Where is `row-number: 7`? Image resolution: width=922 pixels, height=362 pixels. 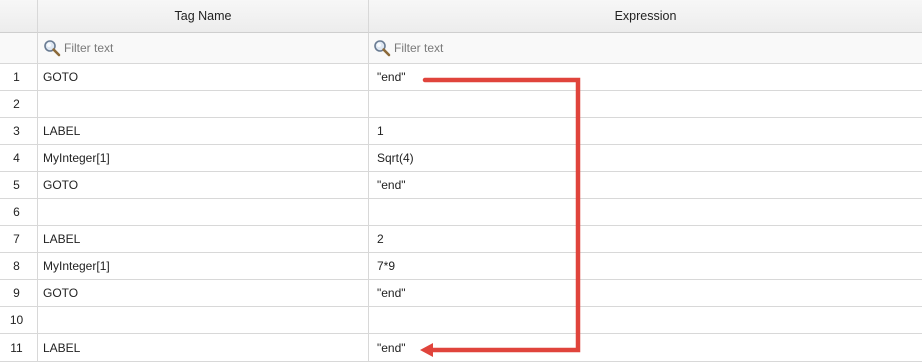 row-number: 7 is located at coordinates (19, 239).